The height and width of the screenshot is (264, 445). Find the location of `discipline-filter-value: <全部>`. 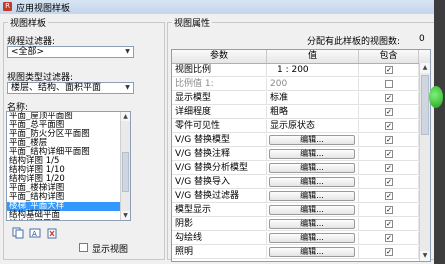

discipline-filter-value: <全部> is located at coordinates (28, 52).